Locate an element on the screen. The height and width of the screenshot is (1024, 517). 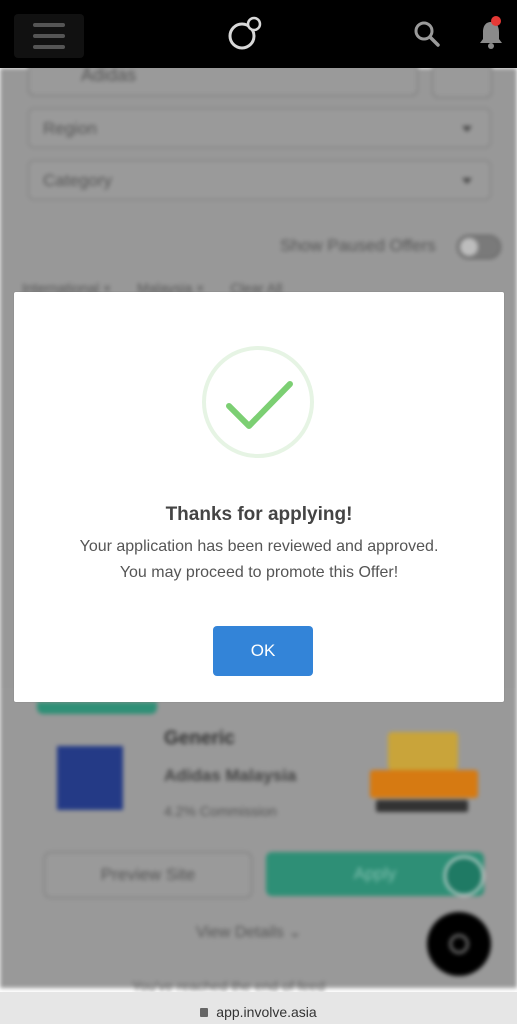
view-details-link: View Details ⌄ is located at coordinates (249, 932).